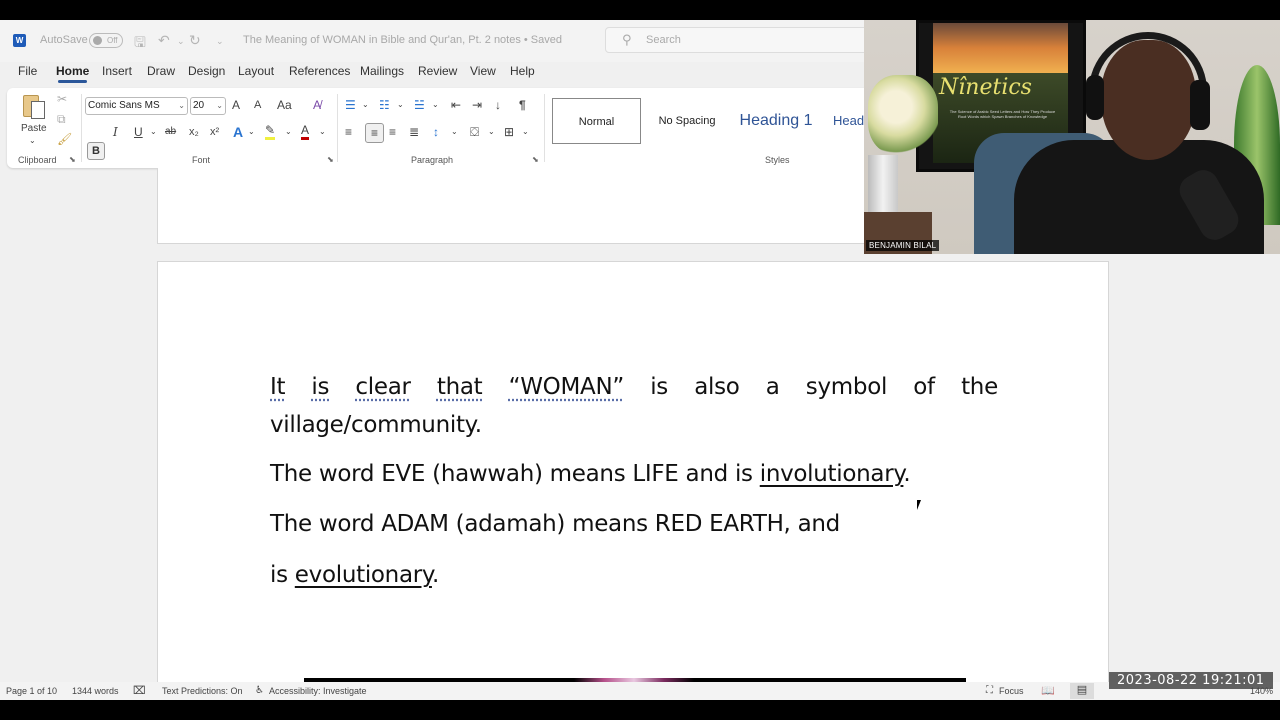 Image resolution: width=1280 pixels, height=720 pixels. Describe the element at coordinates (95, 691) in the screenshot. I see `word-count: 1344 words` at that location.